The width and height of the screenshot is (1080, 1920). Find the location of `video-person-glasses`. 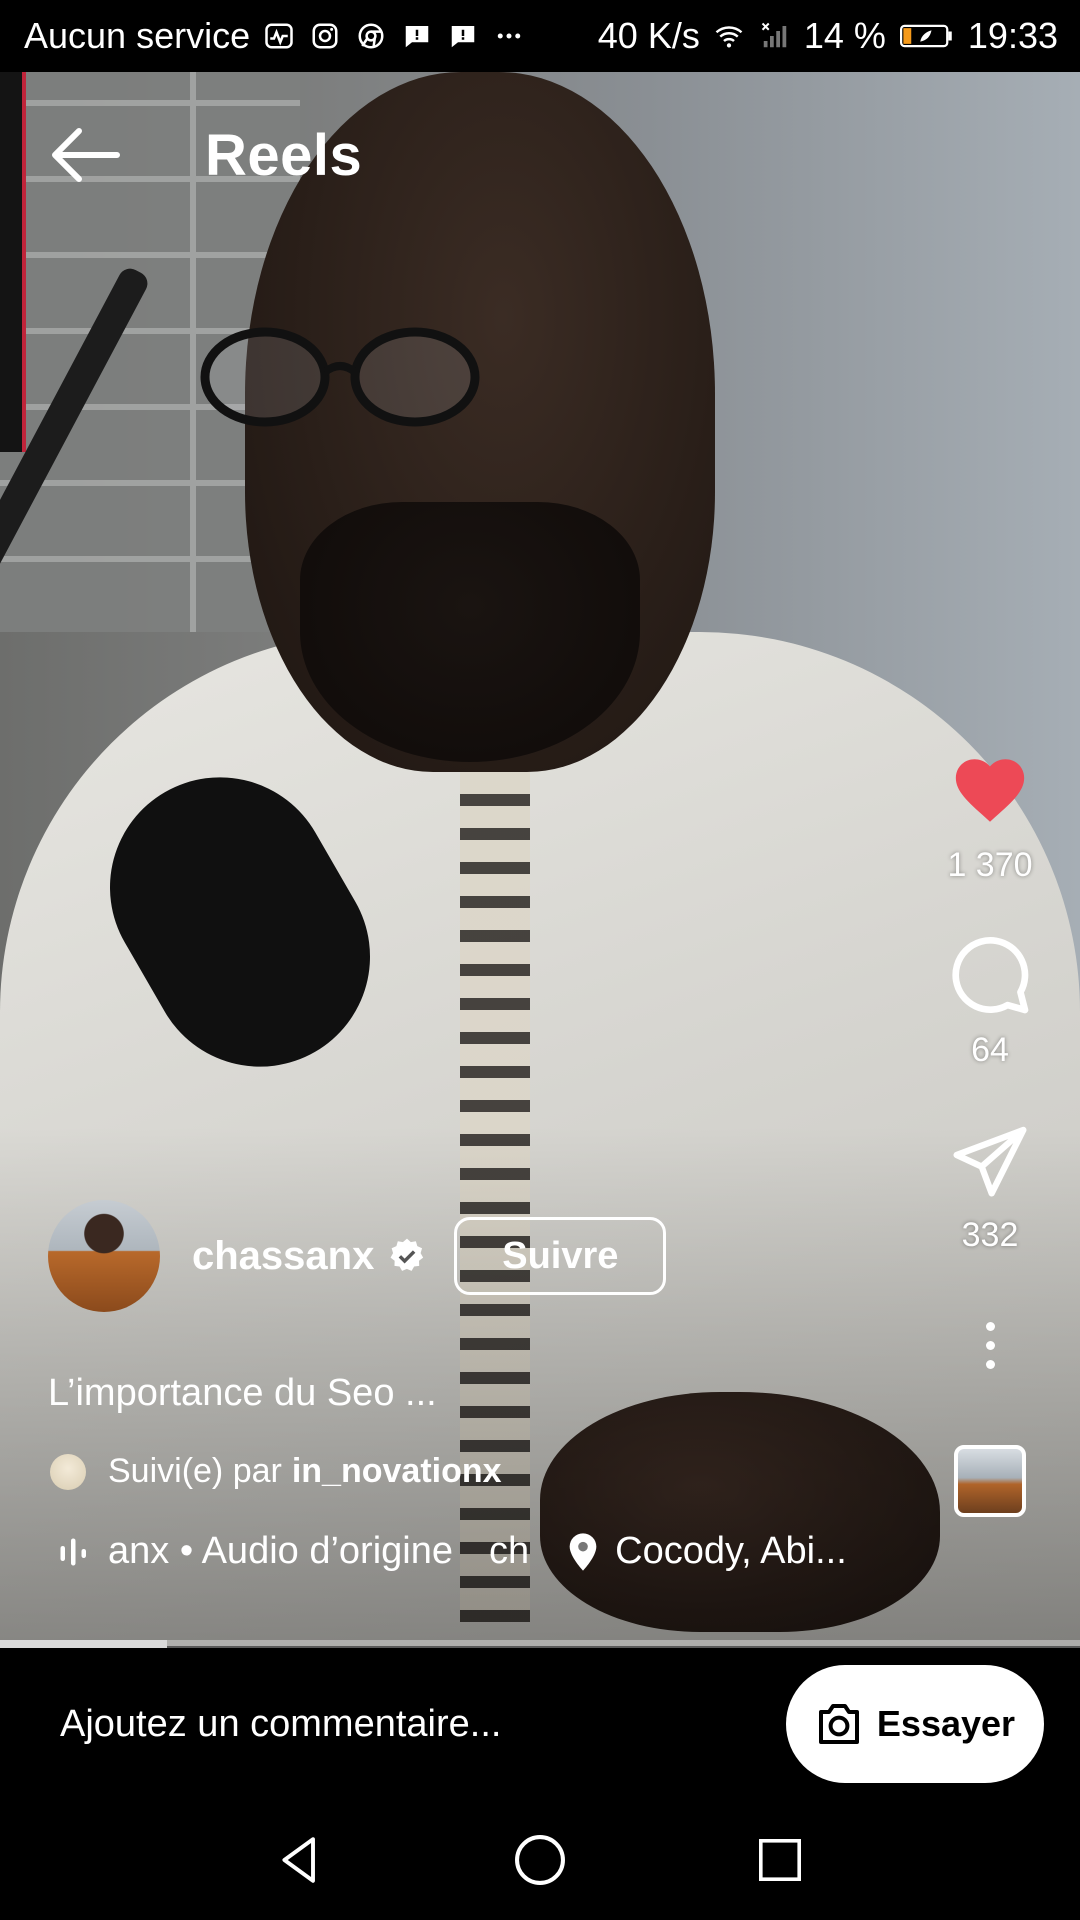

video-person-glasses is located at coordinates (340, 377).